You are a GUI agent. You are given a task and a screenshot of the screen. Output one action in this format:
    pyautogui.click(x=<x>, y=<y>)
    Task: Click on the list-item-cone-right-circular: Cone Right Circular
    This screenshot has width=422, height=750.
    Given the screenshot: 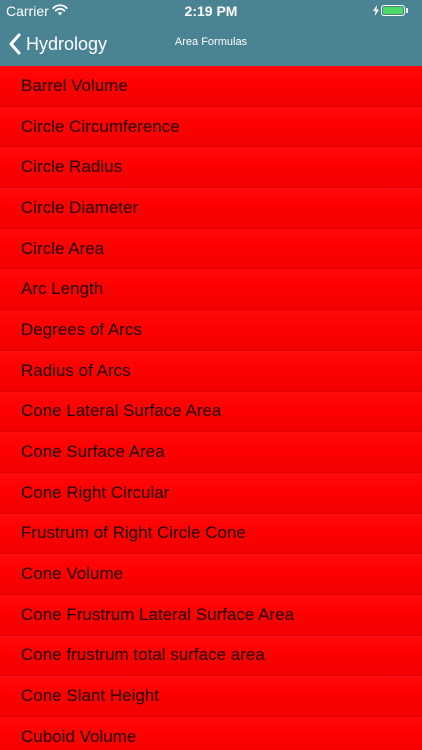 What is the action you would take?
    pyautogui.click(x=211, y=493)
    